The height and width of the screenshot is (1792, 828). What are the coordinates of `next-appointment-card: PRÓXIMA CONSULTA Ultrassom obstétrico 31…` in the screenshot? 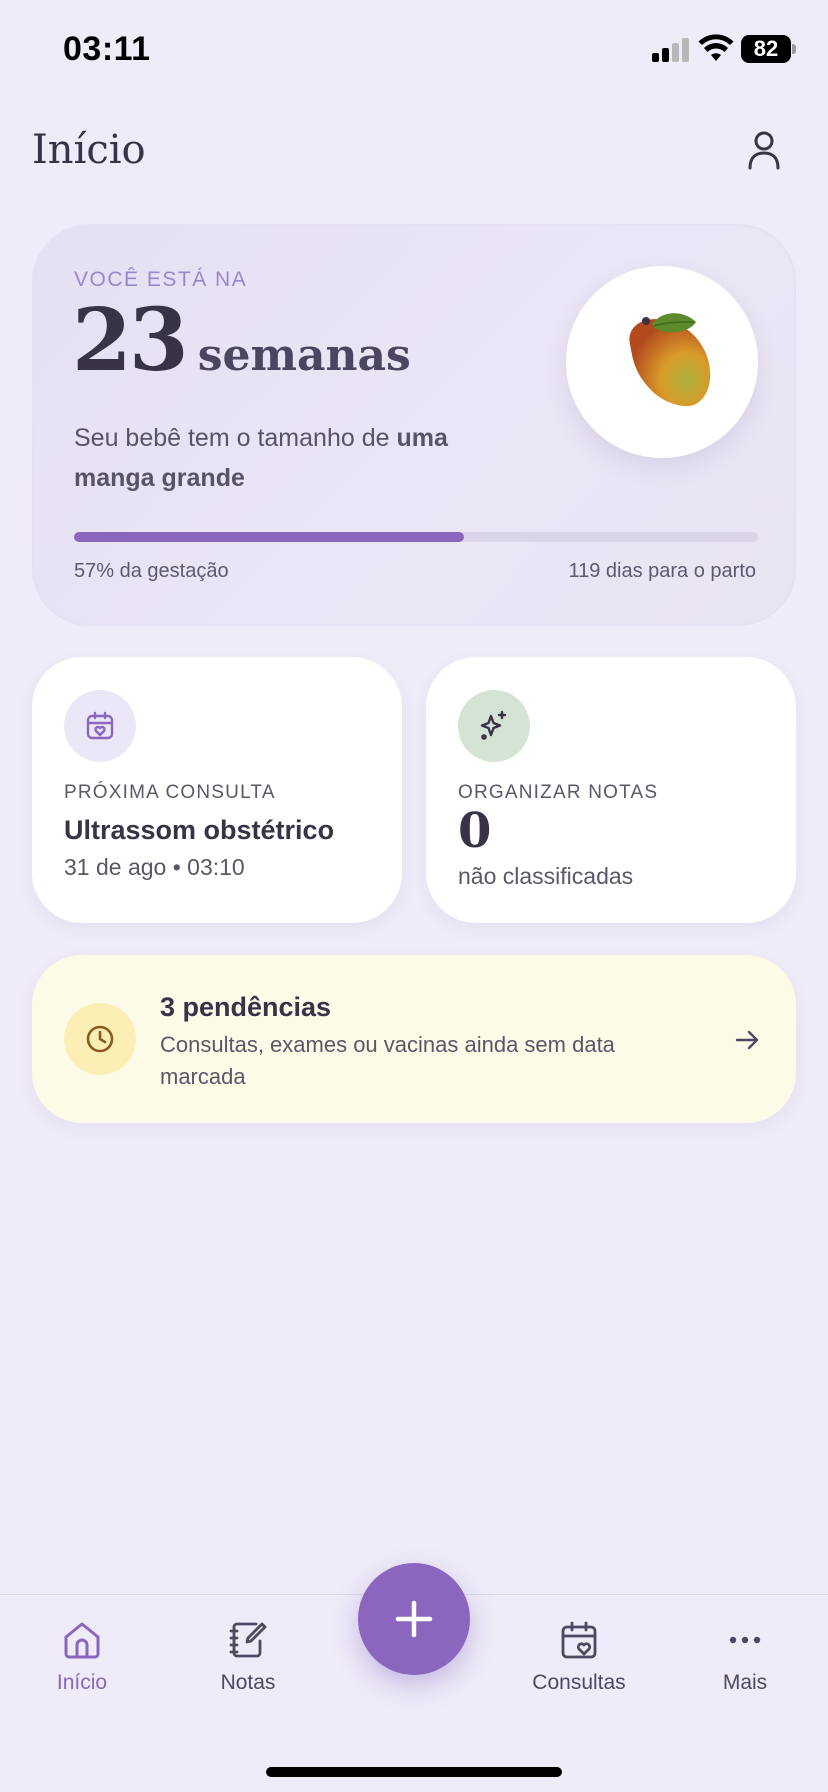 It's located at (217, 790).